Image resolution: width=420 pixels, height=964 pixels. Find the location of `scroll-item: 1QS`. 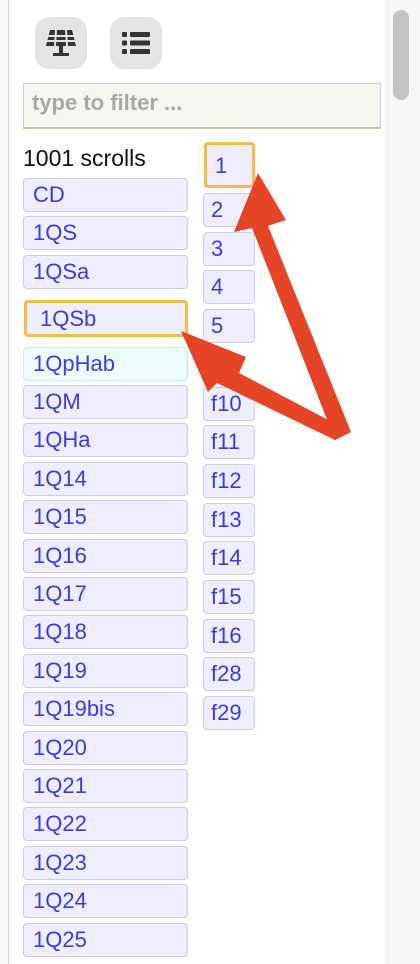

scroll-item: 1QS is located at coordinates (105, 233).